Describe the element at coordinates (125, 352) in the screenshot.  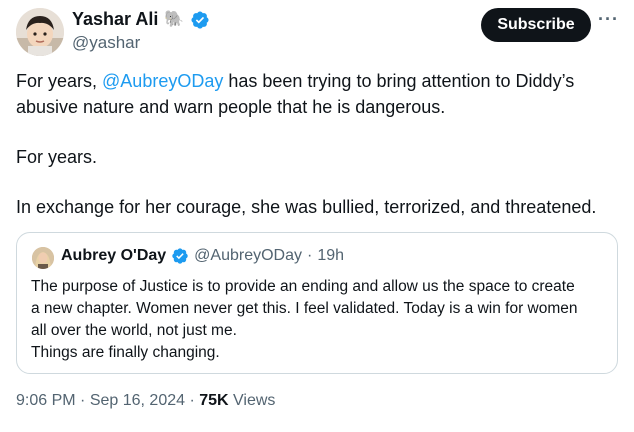
I see `quote-line: Things are finally changing.` at that location.